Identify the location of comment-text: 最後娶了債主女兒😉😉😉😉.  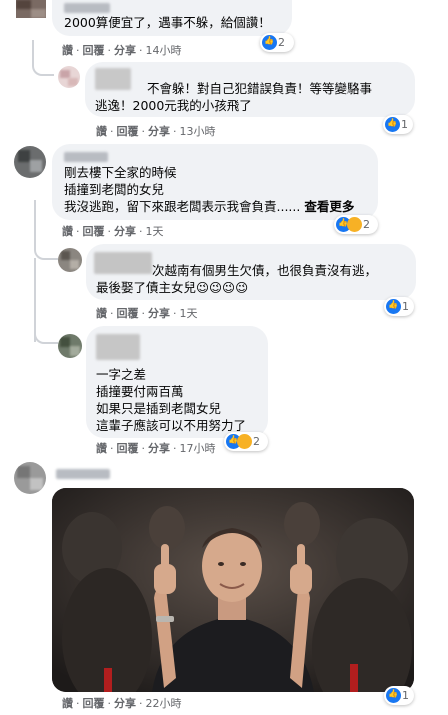
(172, 287).